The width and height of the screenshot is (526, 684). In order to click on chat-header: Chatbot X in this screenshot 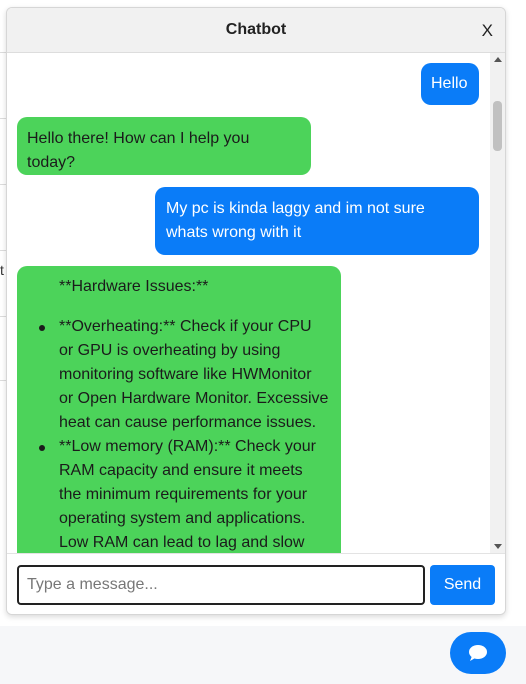, I will do `click(256, 30)`.